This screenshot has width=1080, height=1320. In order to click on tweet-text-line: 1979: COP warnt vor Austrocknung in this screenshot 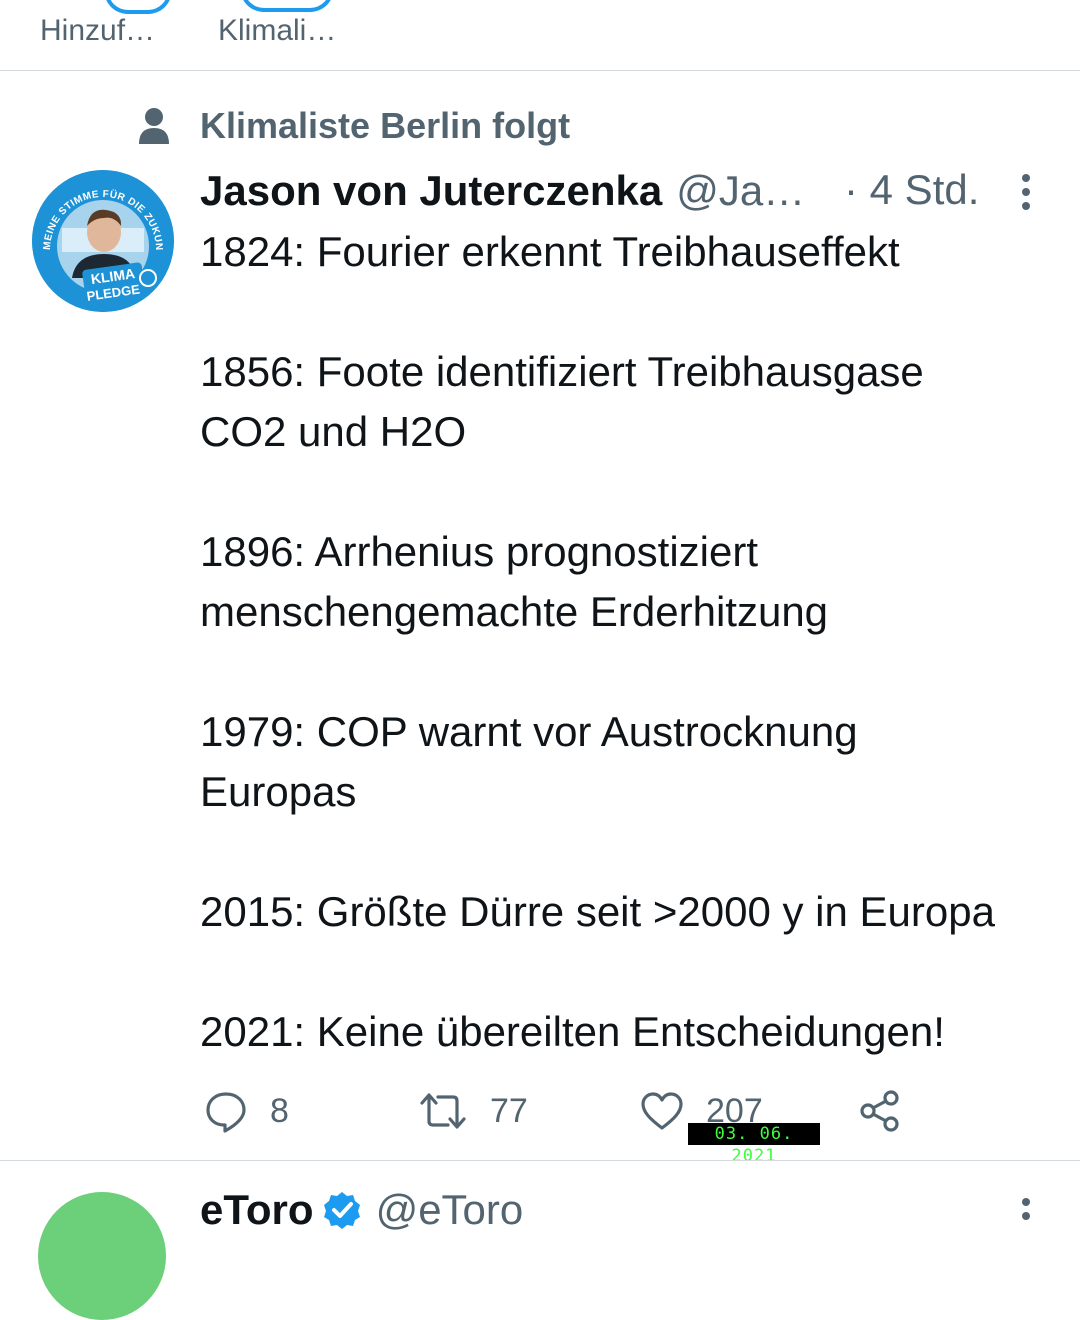, I will do `click(529, 731)`.